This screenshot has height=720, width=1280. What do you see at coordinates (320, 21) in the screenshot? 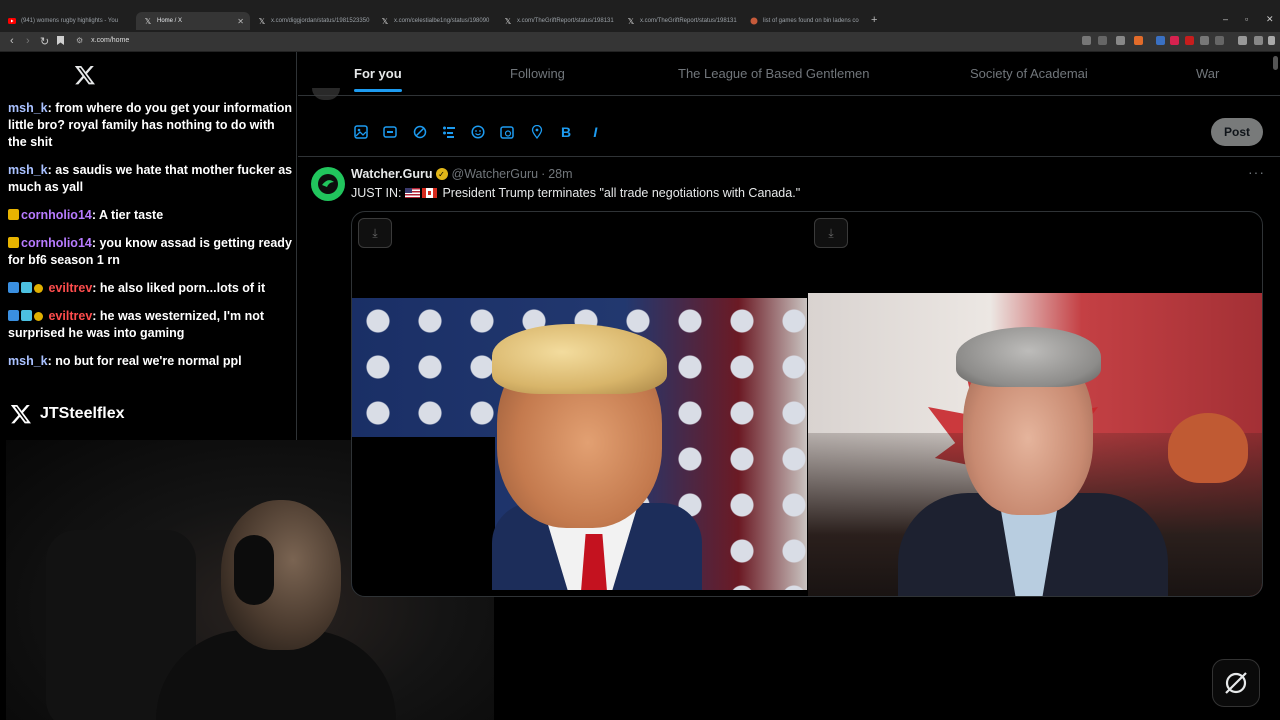
I see `tab-title: x.com/diggjordan/status/1981523350` at bounding box center [320, 21].